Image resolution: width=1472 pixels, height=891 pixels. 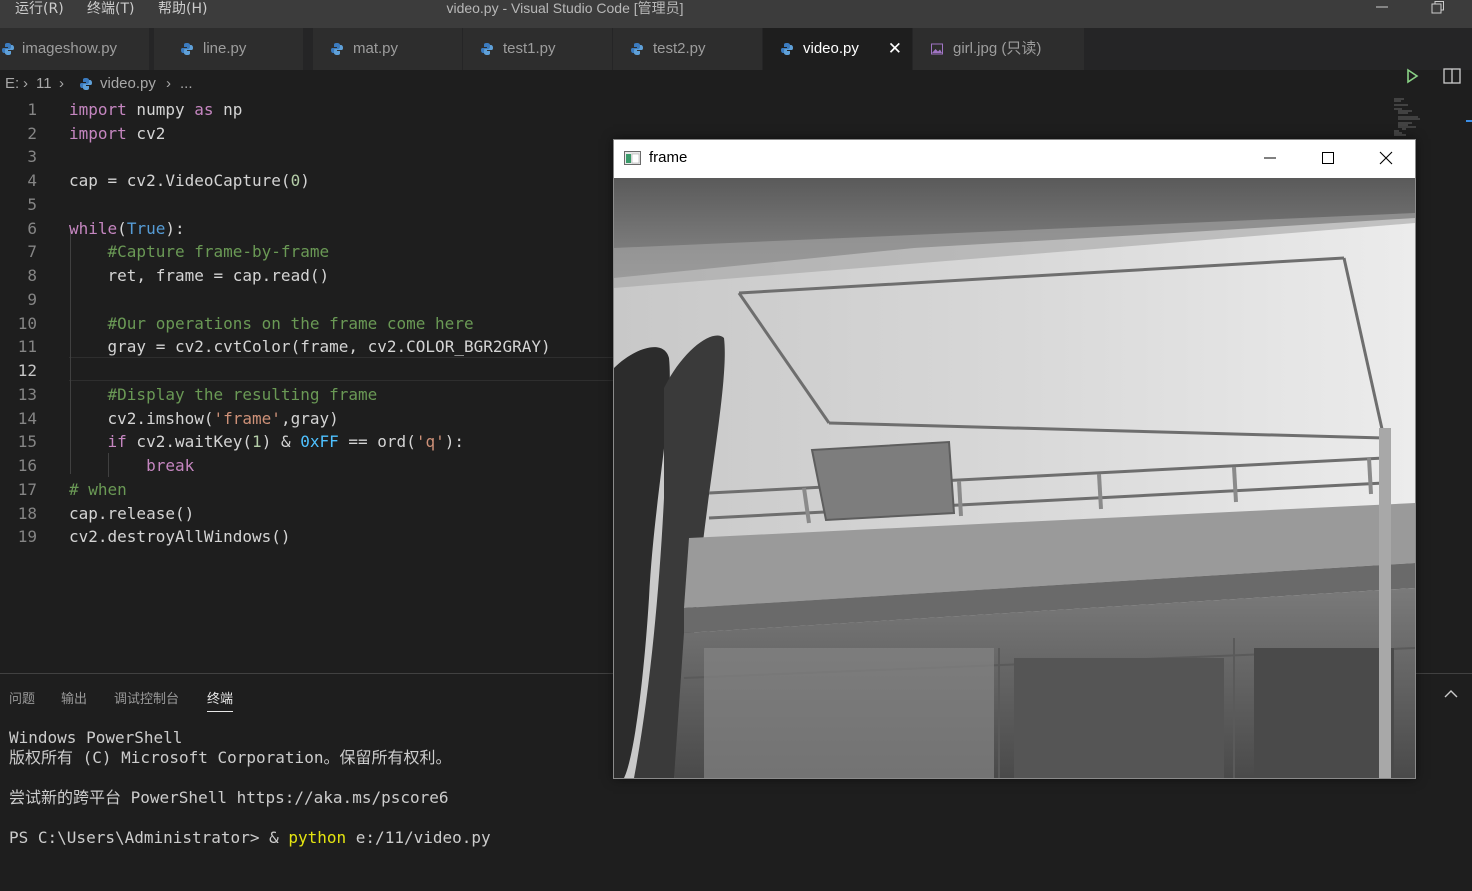 I want to click on scrollbar-cursor-marker, so click(x=1469, y=121).